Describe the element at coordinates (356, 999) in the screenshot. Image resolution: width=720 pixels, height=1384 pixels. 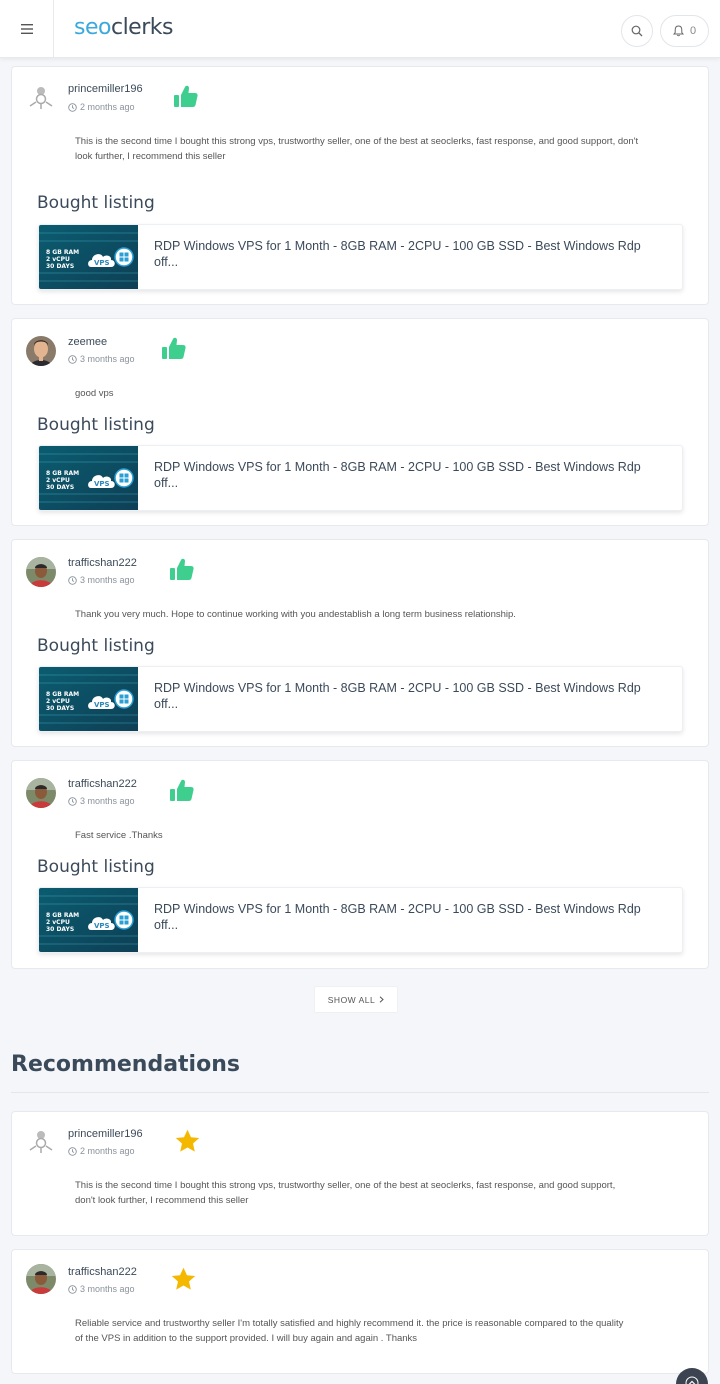
I see `show-all-button: SHOW ALL` at that location.